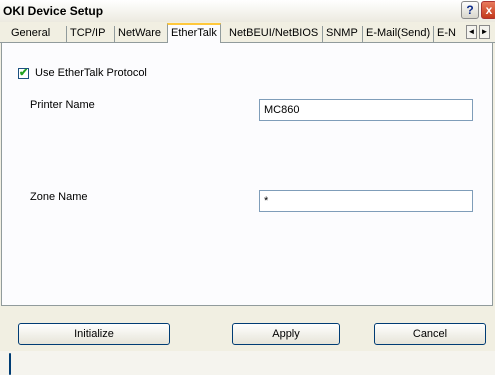  I want to click on initialize-button: Initialize, so click(94, 334).